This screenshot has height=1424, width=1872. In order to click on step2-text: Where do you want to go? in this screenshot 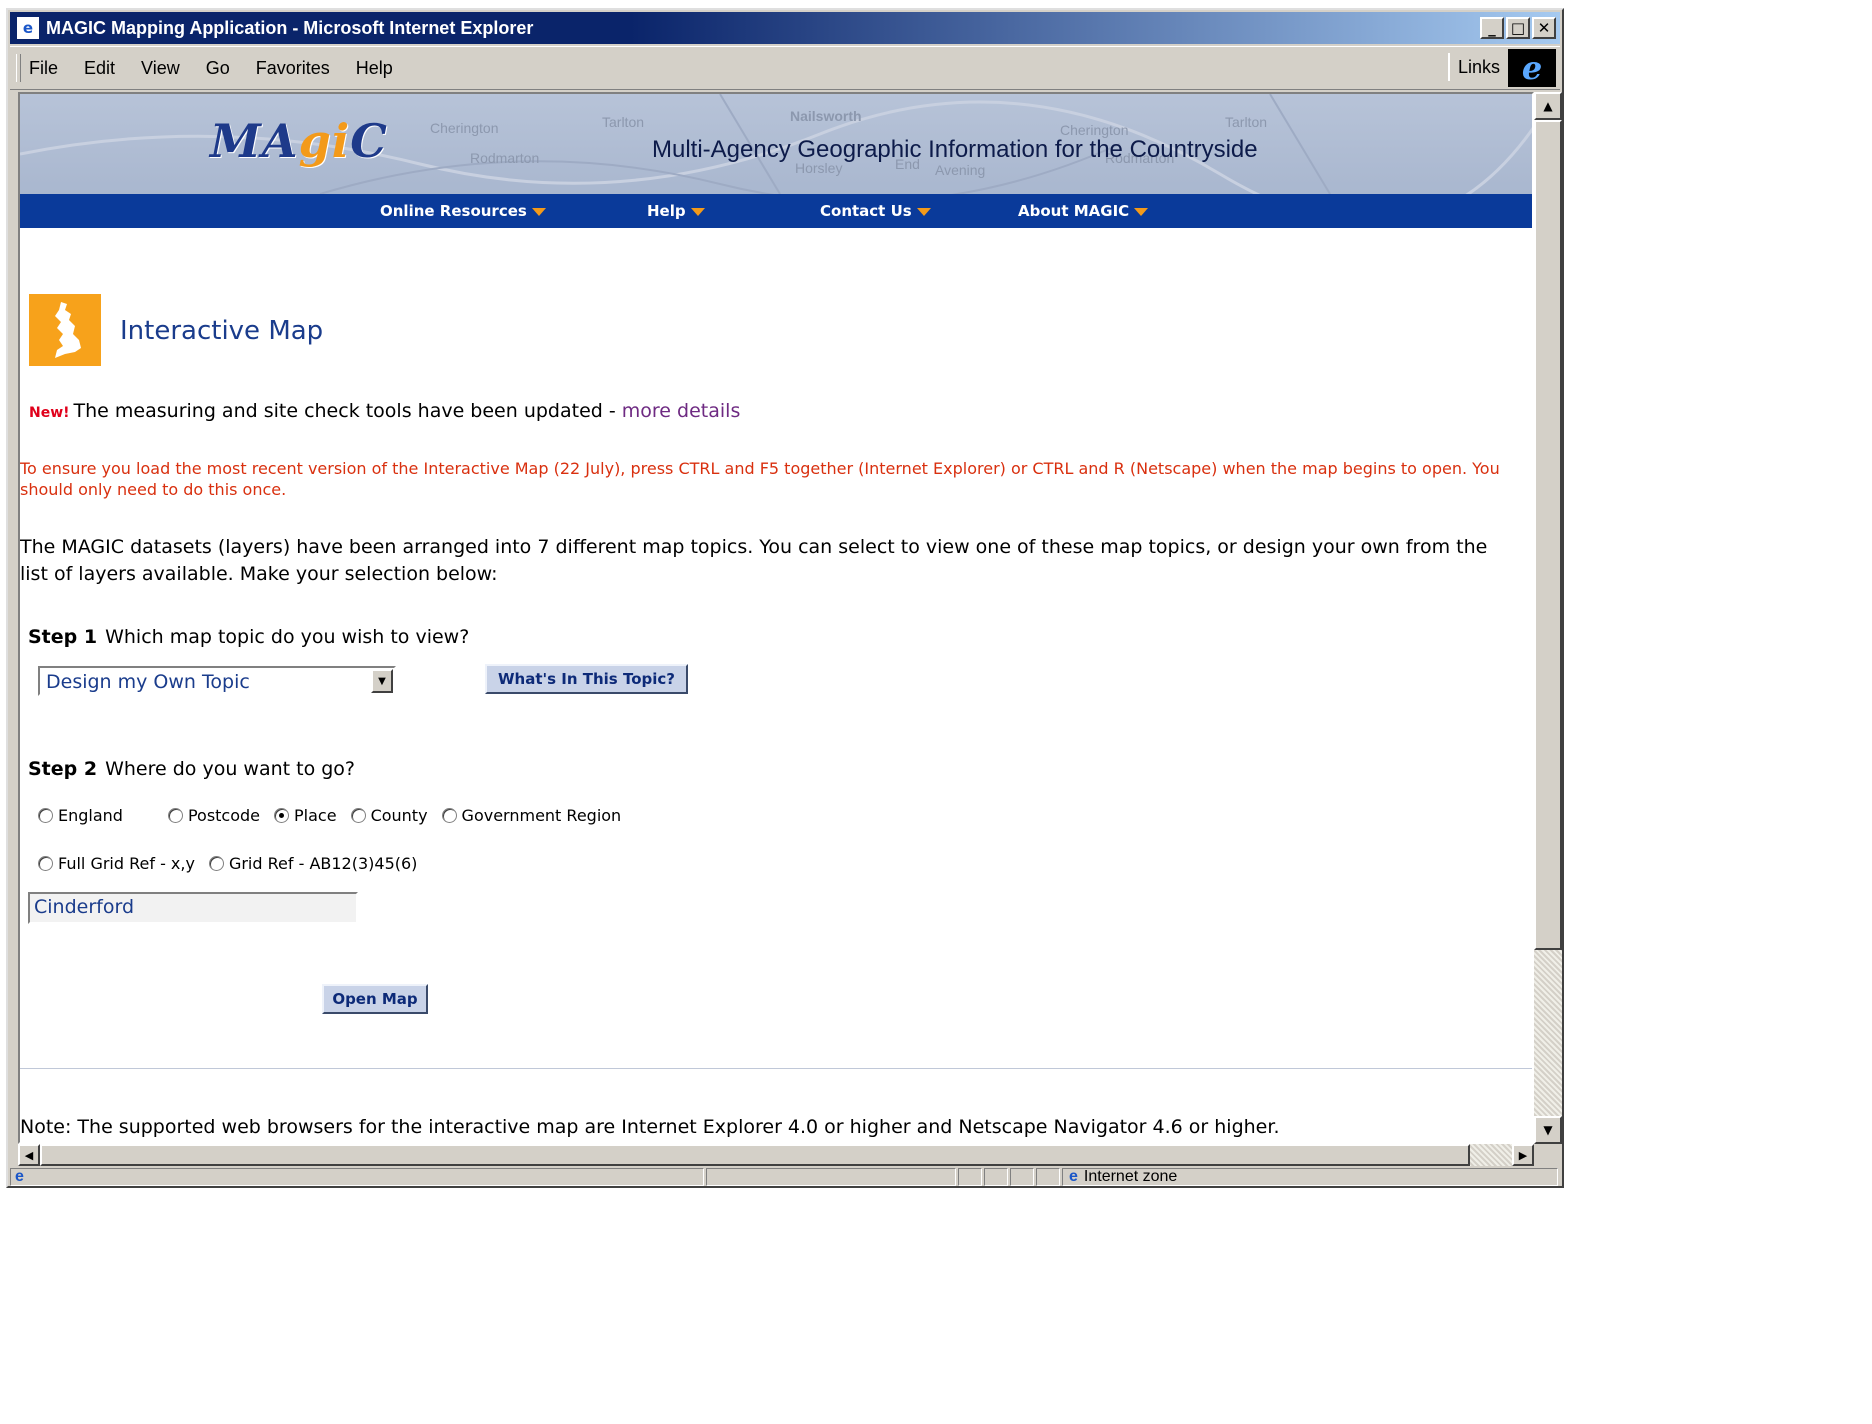, I will do `click(230, 769)`.